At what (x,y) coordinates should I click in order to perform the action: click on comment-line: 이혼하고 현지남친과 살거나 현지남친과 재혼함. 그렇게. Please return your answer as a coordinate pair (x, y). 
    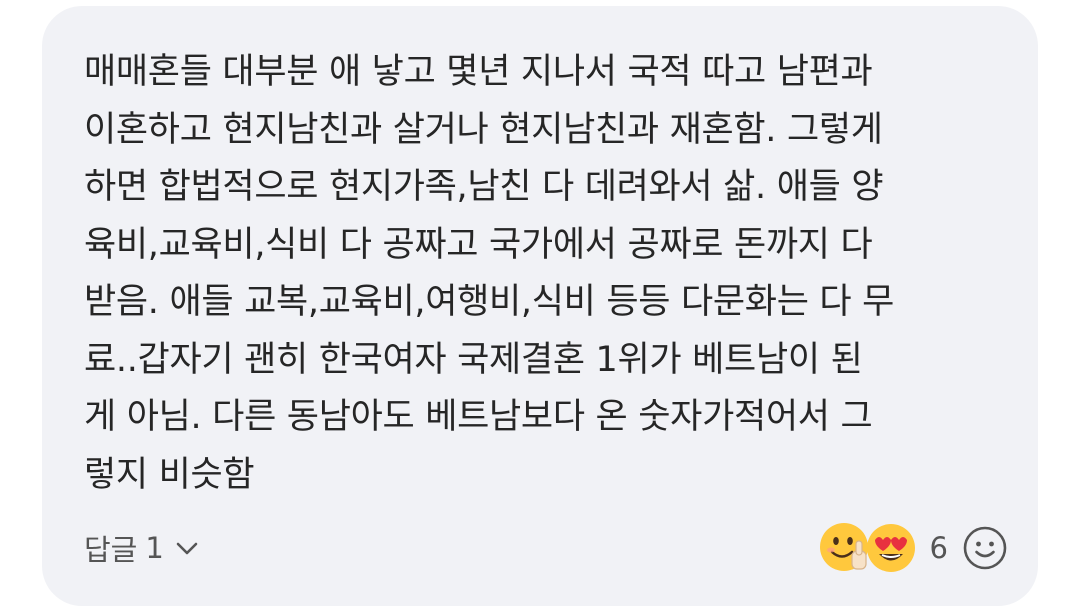
    Looking at the image, I should click on (483, 129).